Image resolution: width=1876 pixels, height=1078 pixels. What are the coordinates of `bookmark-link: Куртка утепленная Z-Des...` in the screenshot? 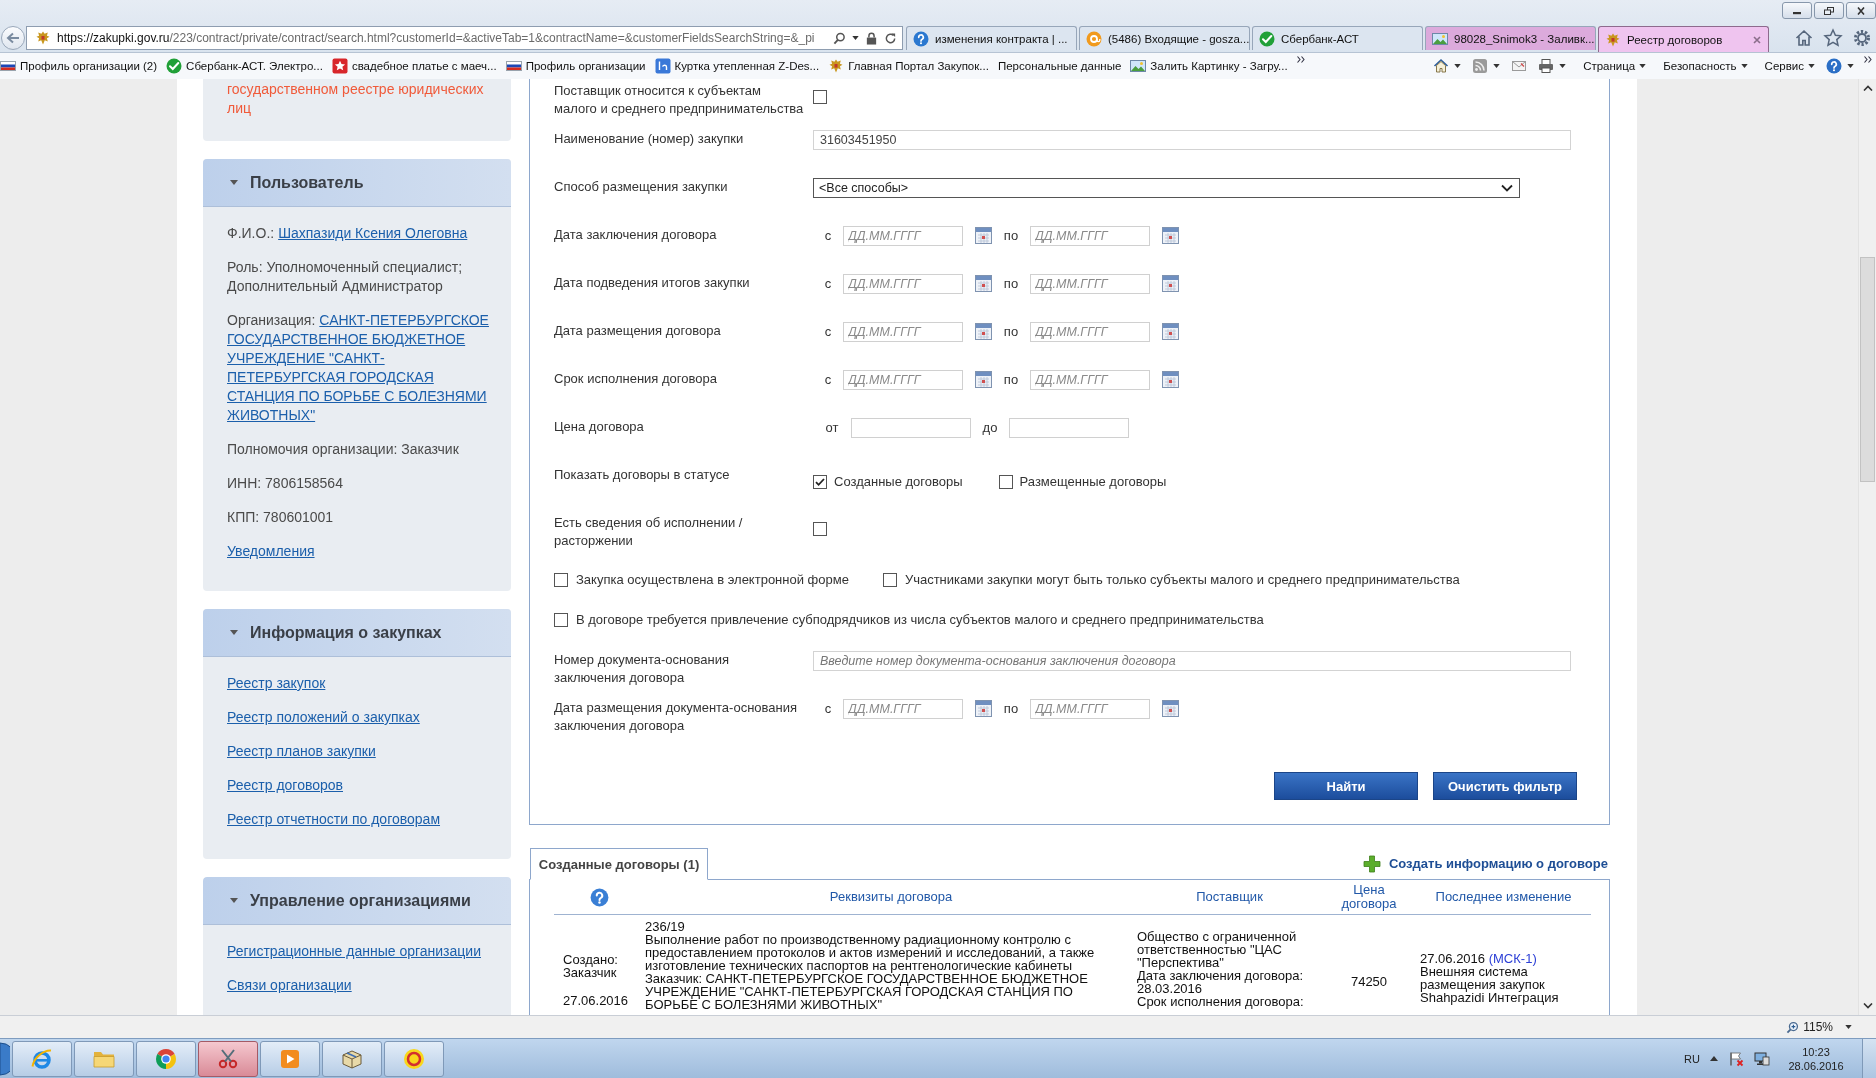 It's located at (737, 66).